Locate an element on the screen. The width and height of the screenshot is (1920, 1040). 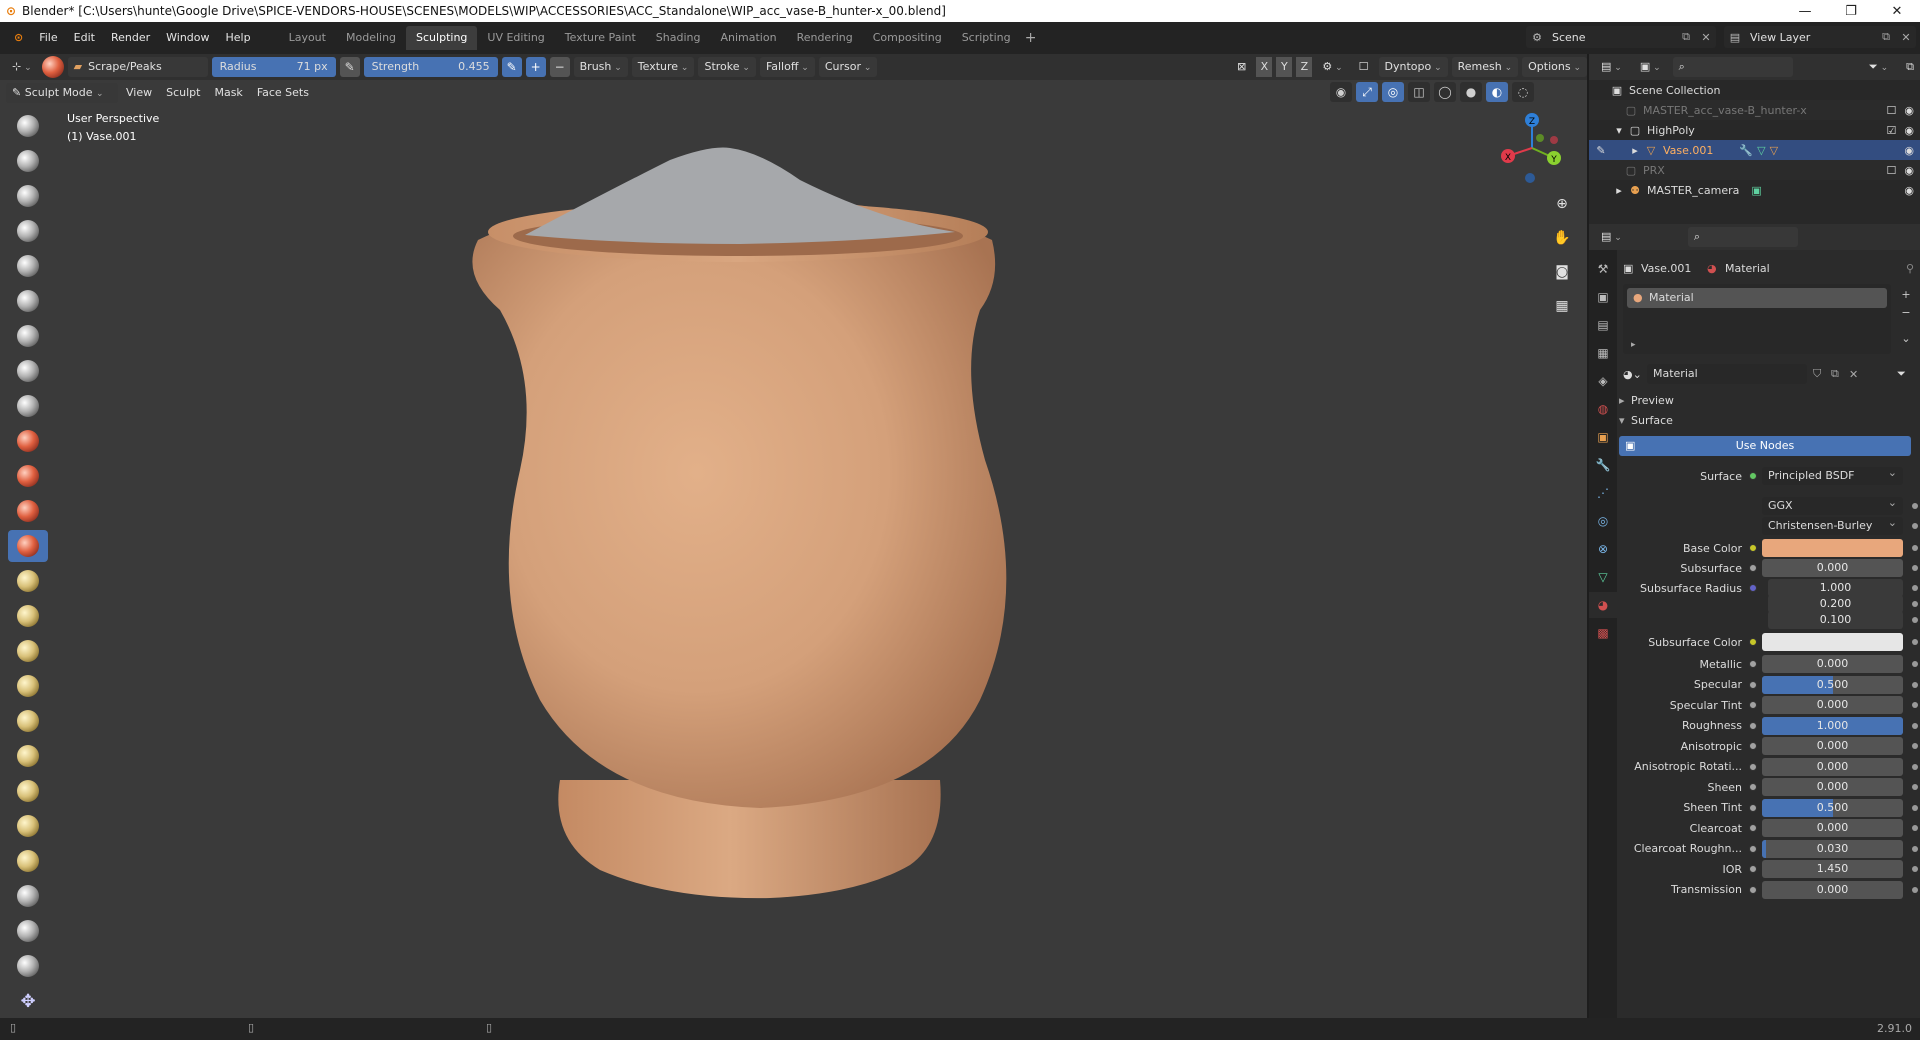
tool-clay-thumb is located at coordinates (28, 266).